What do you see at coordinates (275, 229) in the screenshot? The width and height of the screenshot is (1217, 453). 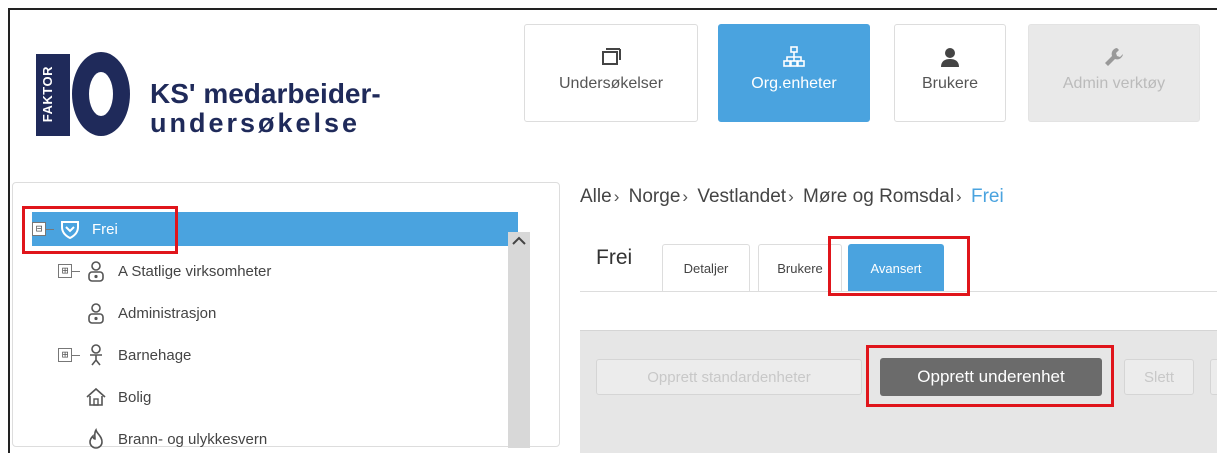 I see `tree-item-frei: ⊟ Frei` at bounding box center [275, 229].